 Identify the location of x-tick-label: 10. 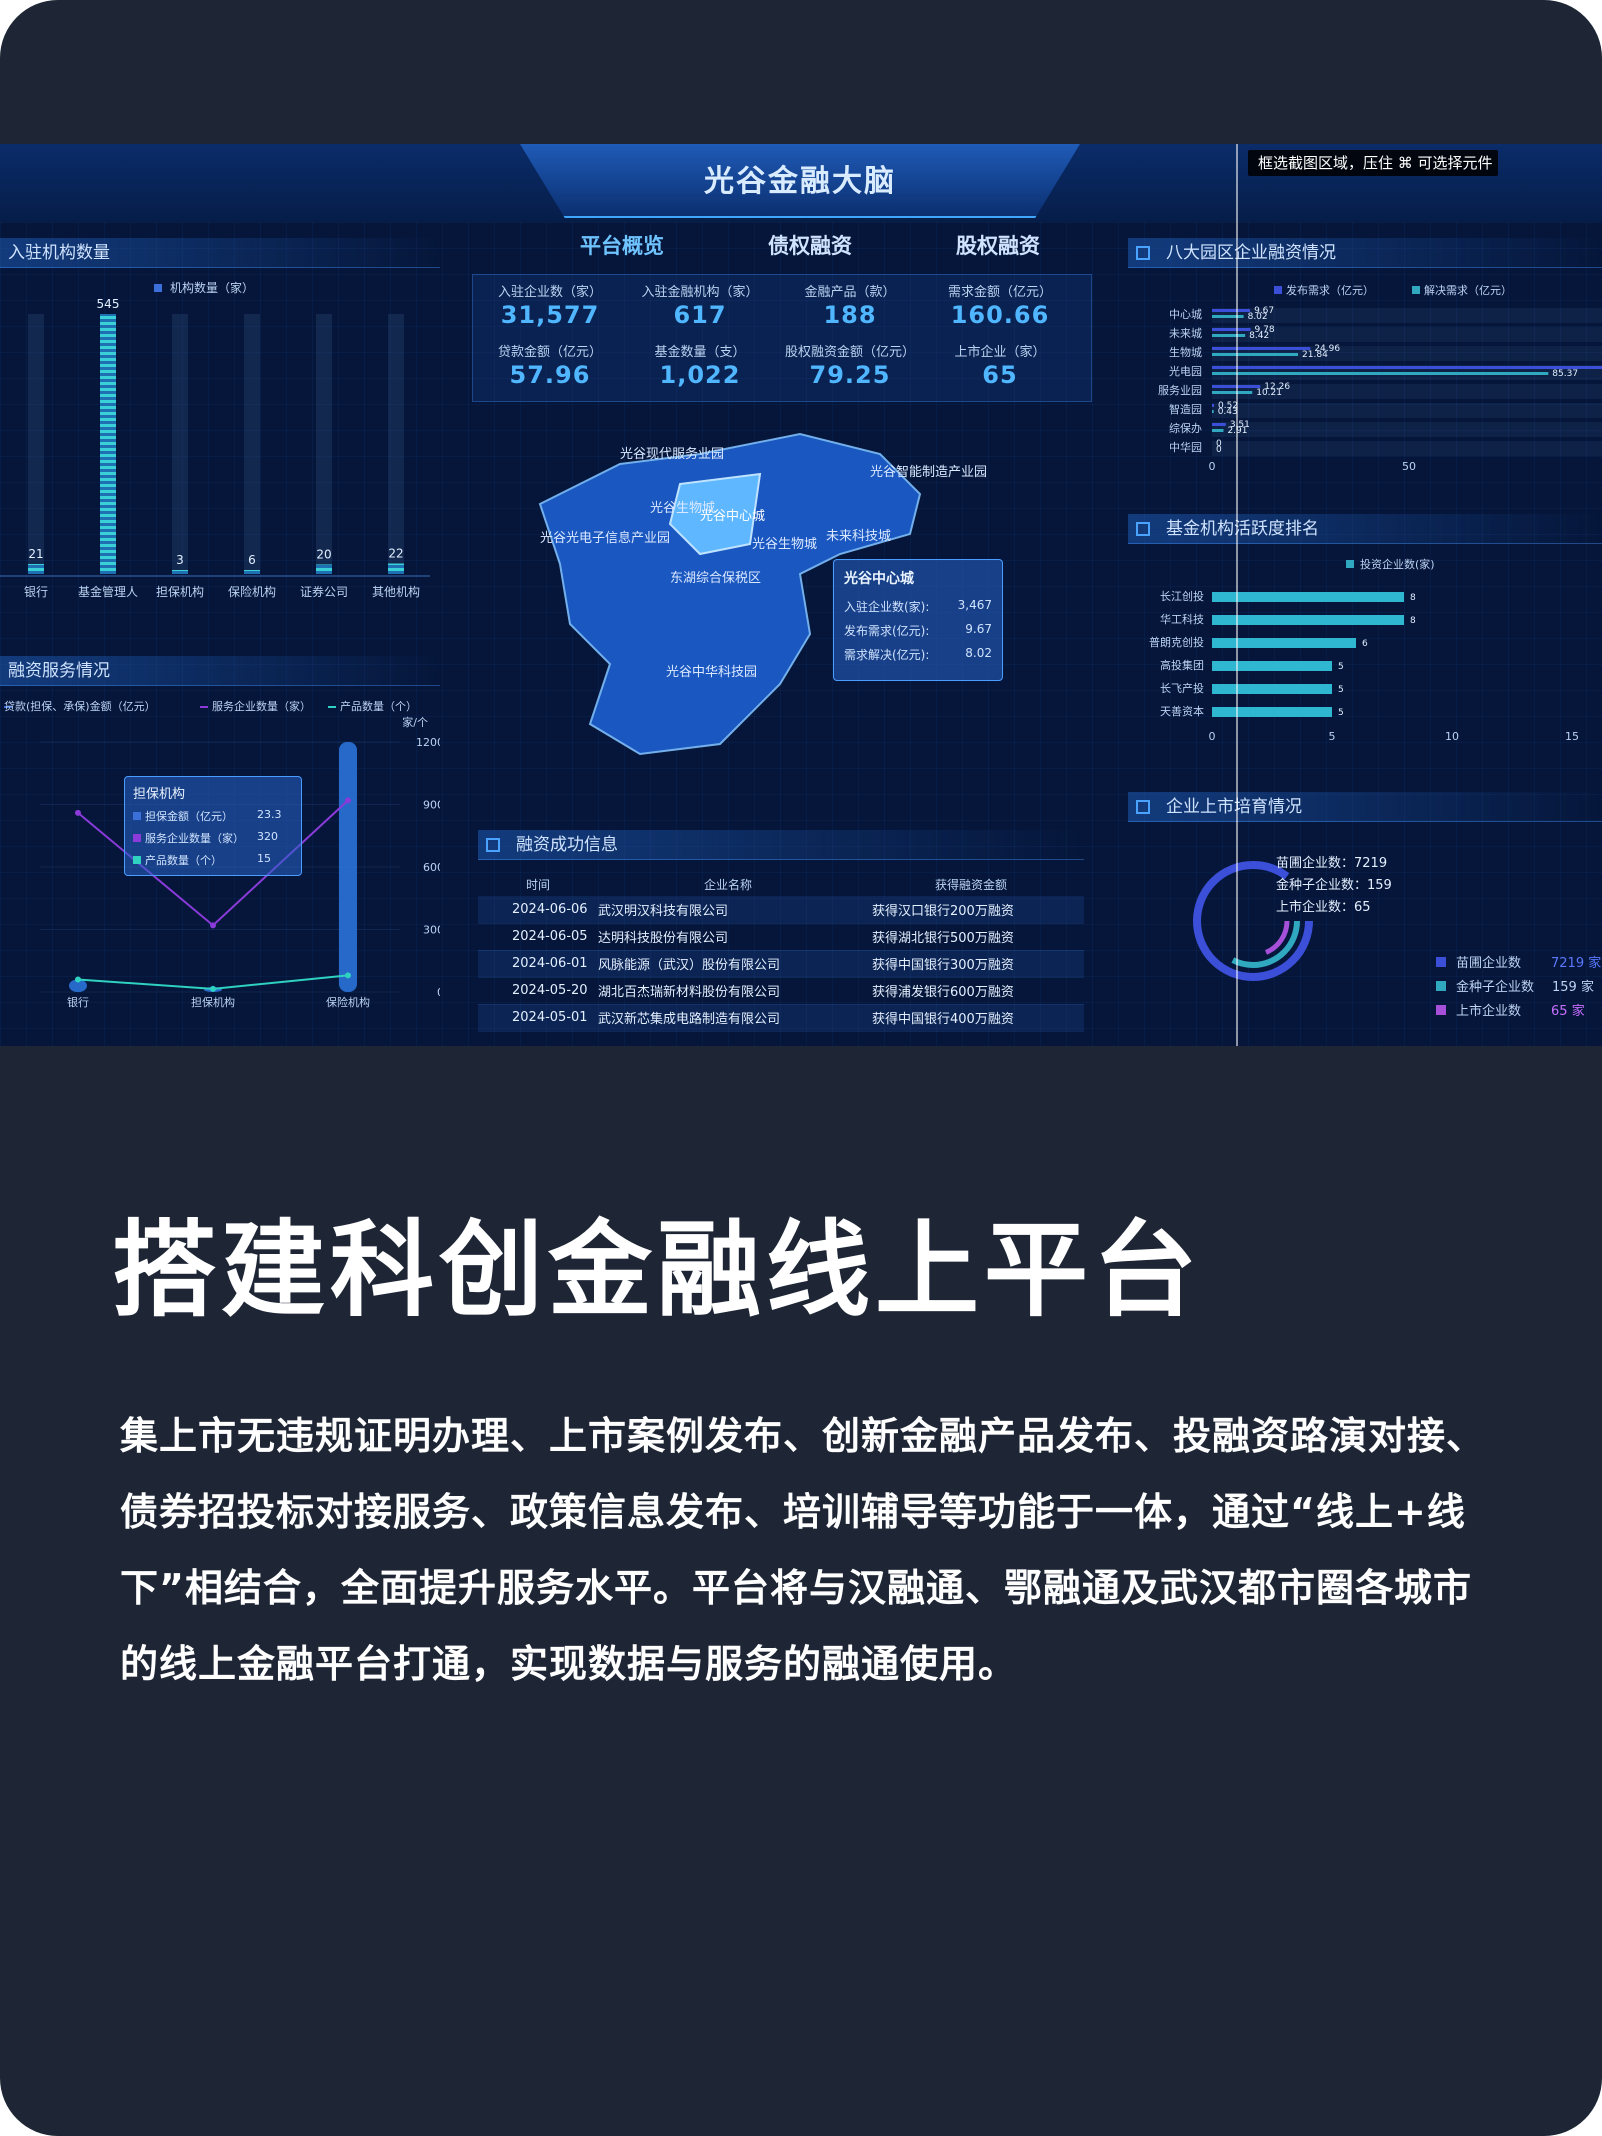
(1452, 736).